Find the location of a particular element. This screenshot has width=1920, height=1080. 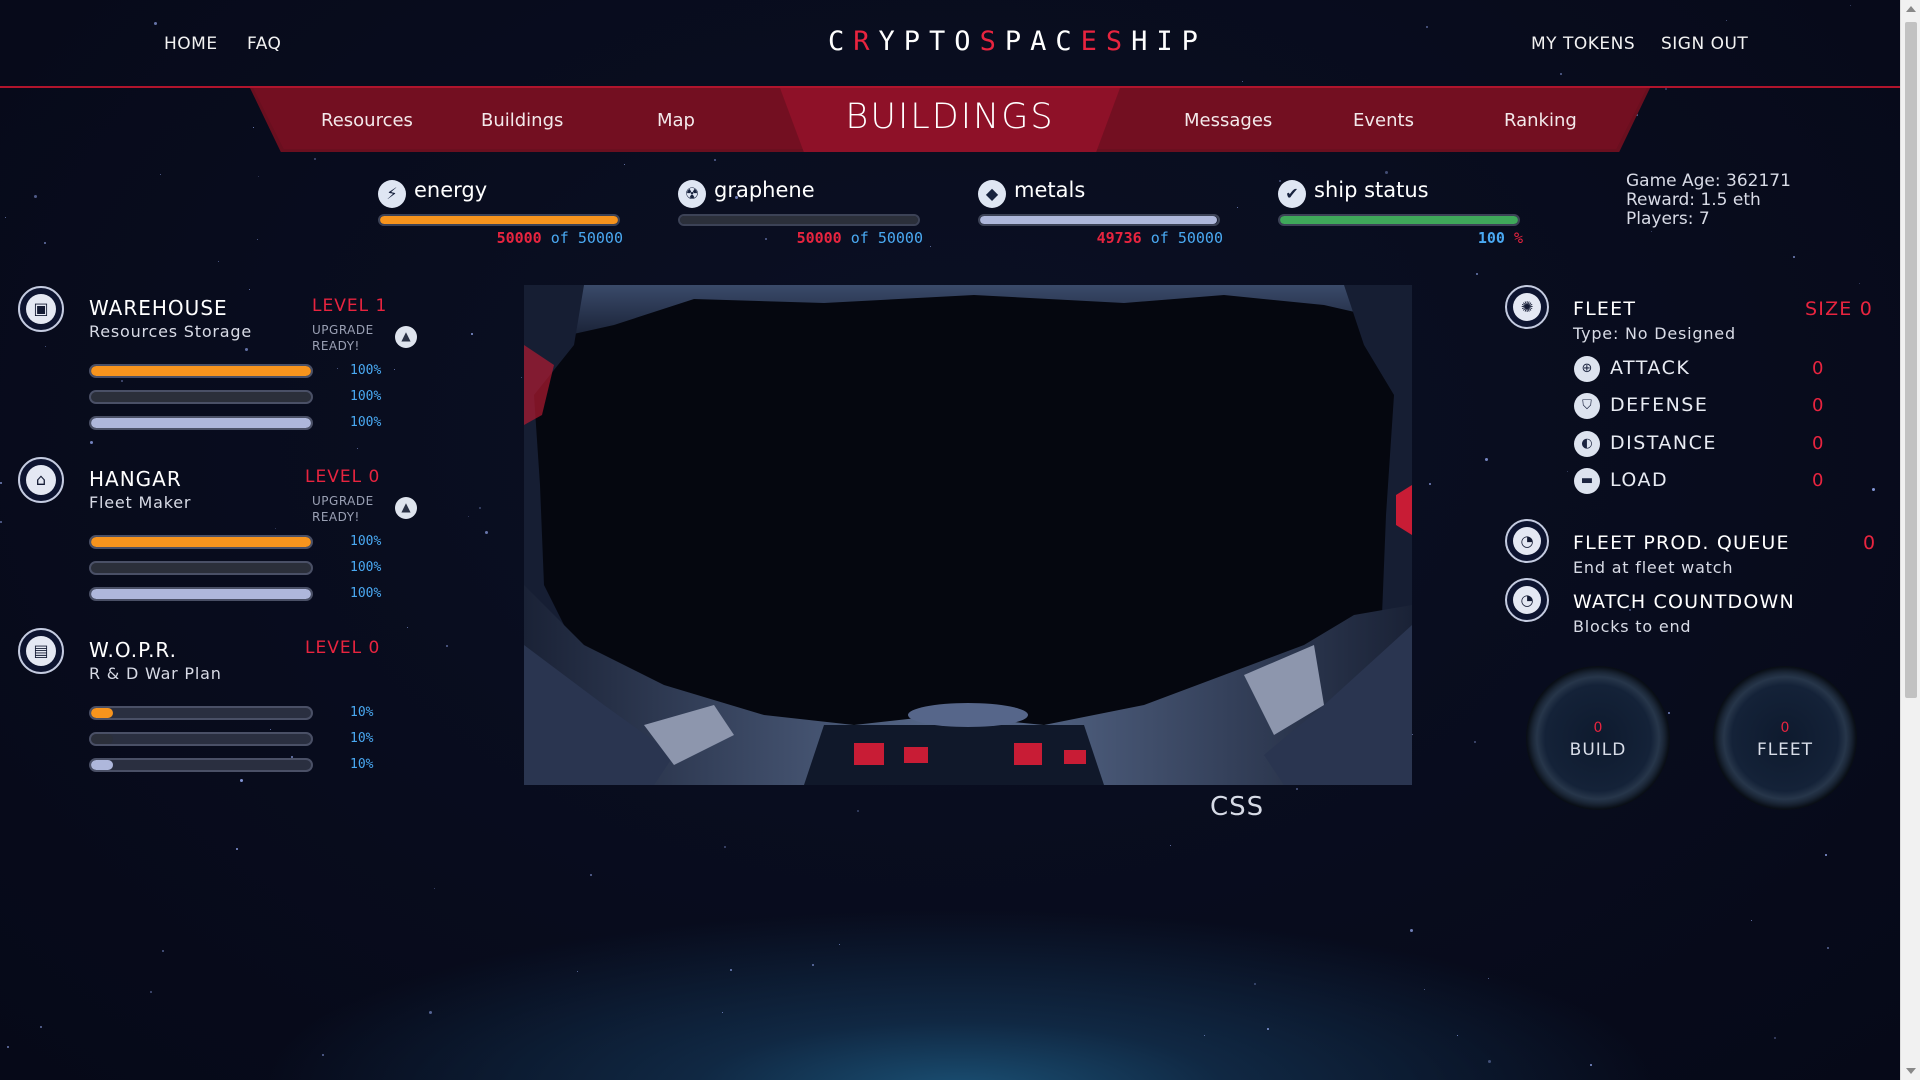

fleet-stat-defense-value: 0 is located at coordinates (1818, 405).